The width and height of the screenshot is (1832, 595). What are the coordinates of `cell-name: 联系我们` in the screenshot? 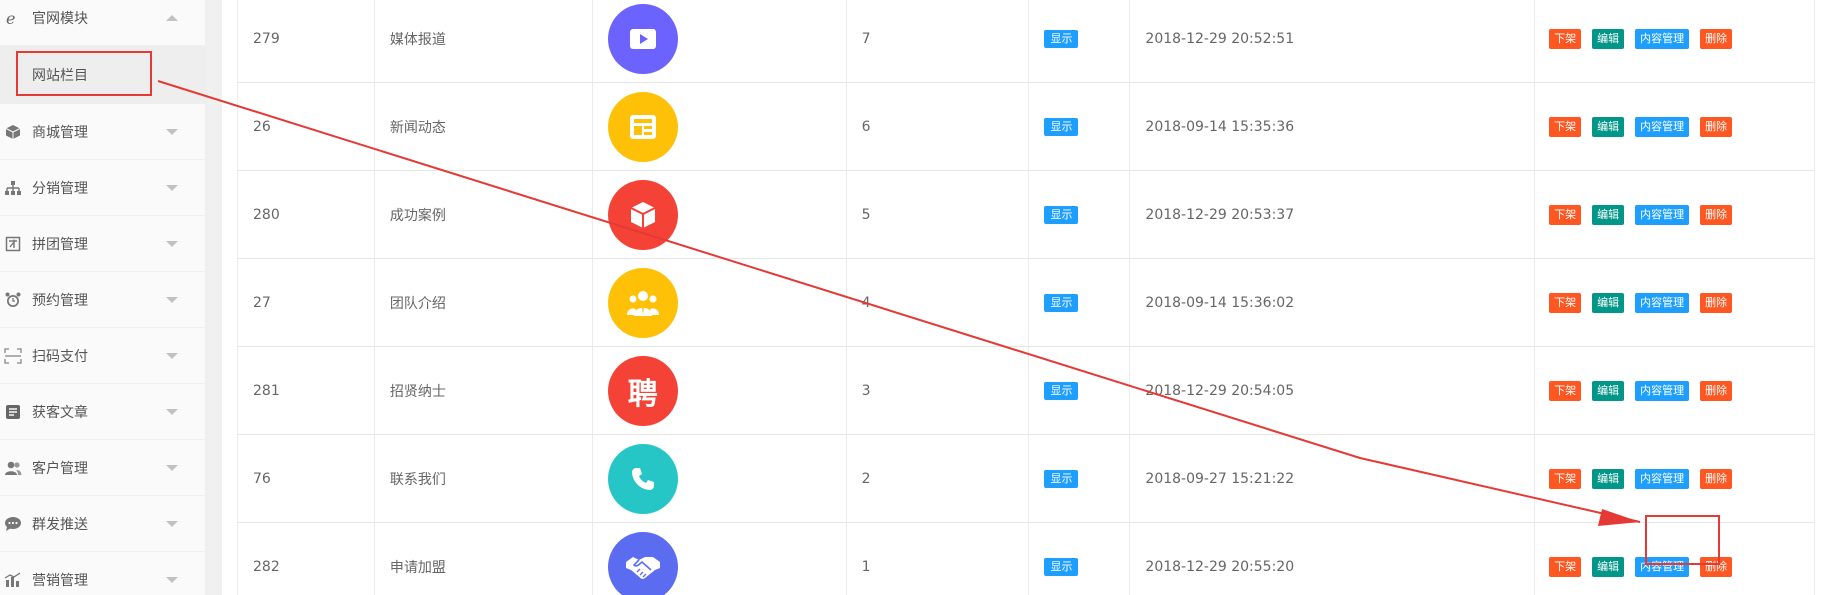 It's located at (483, 478).